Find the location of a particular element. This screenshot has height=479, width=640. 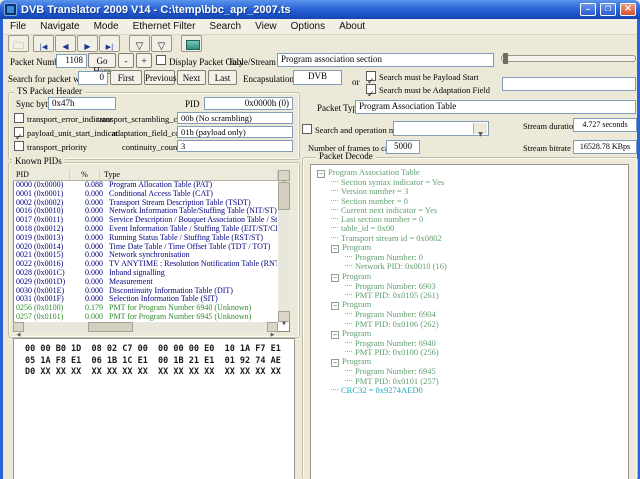

table-stream-id-select: Program association section is located at coordinates (385, 60).